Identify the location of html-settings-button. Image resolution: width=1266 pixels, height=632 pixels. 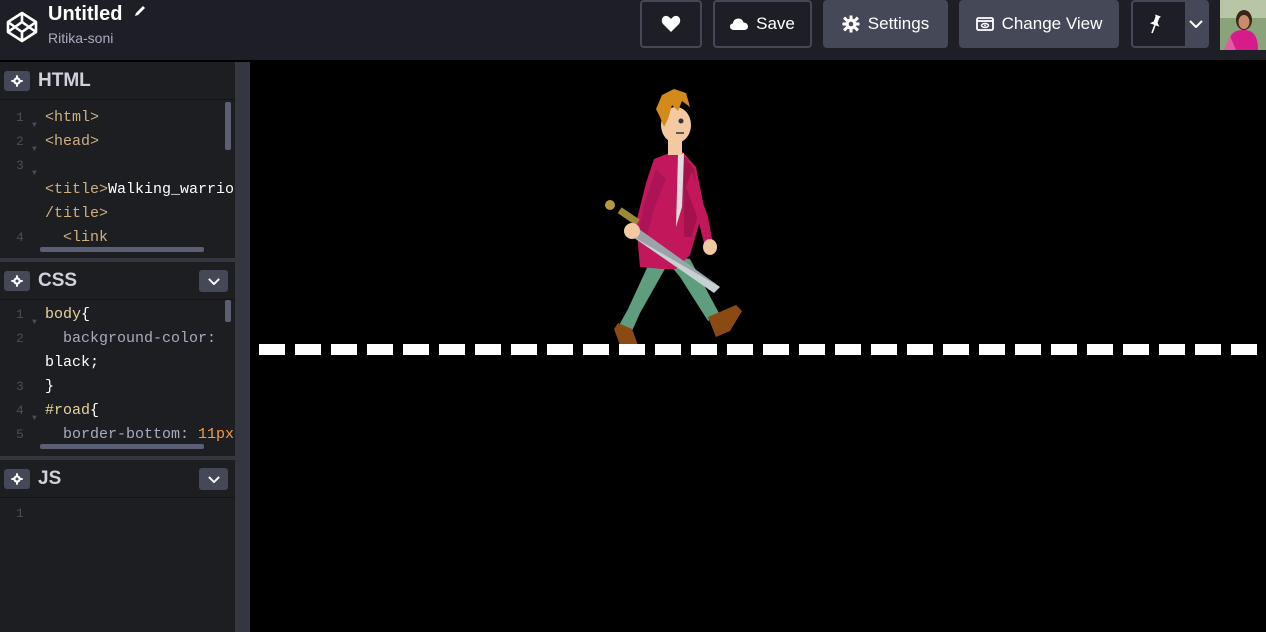
(17, 80).